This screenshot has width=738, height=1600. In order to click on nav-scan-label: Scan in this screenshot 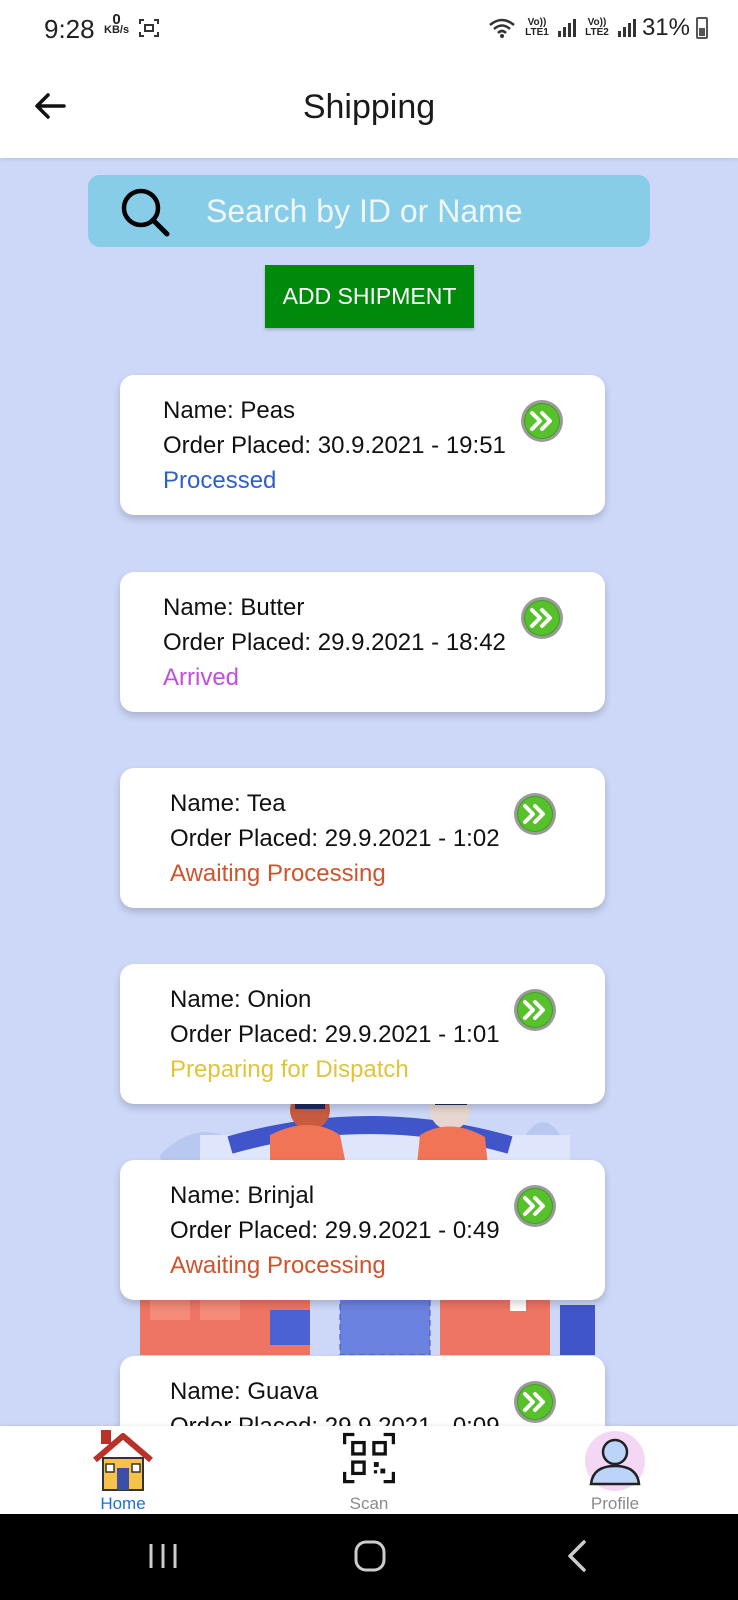, I will do `click(369, 1503)`.